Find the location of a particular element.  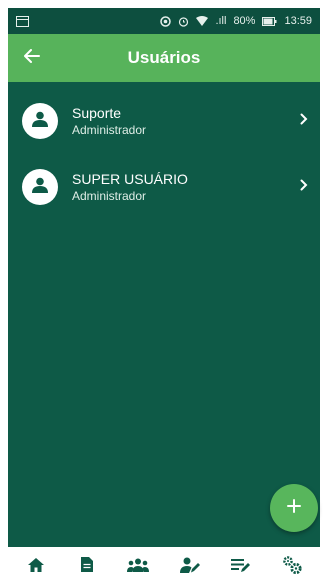

back-button is located at coordinates (32, 58).